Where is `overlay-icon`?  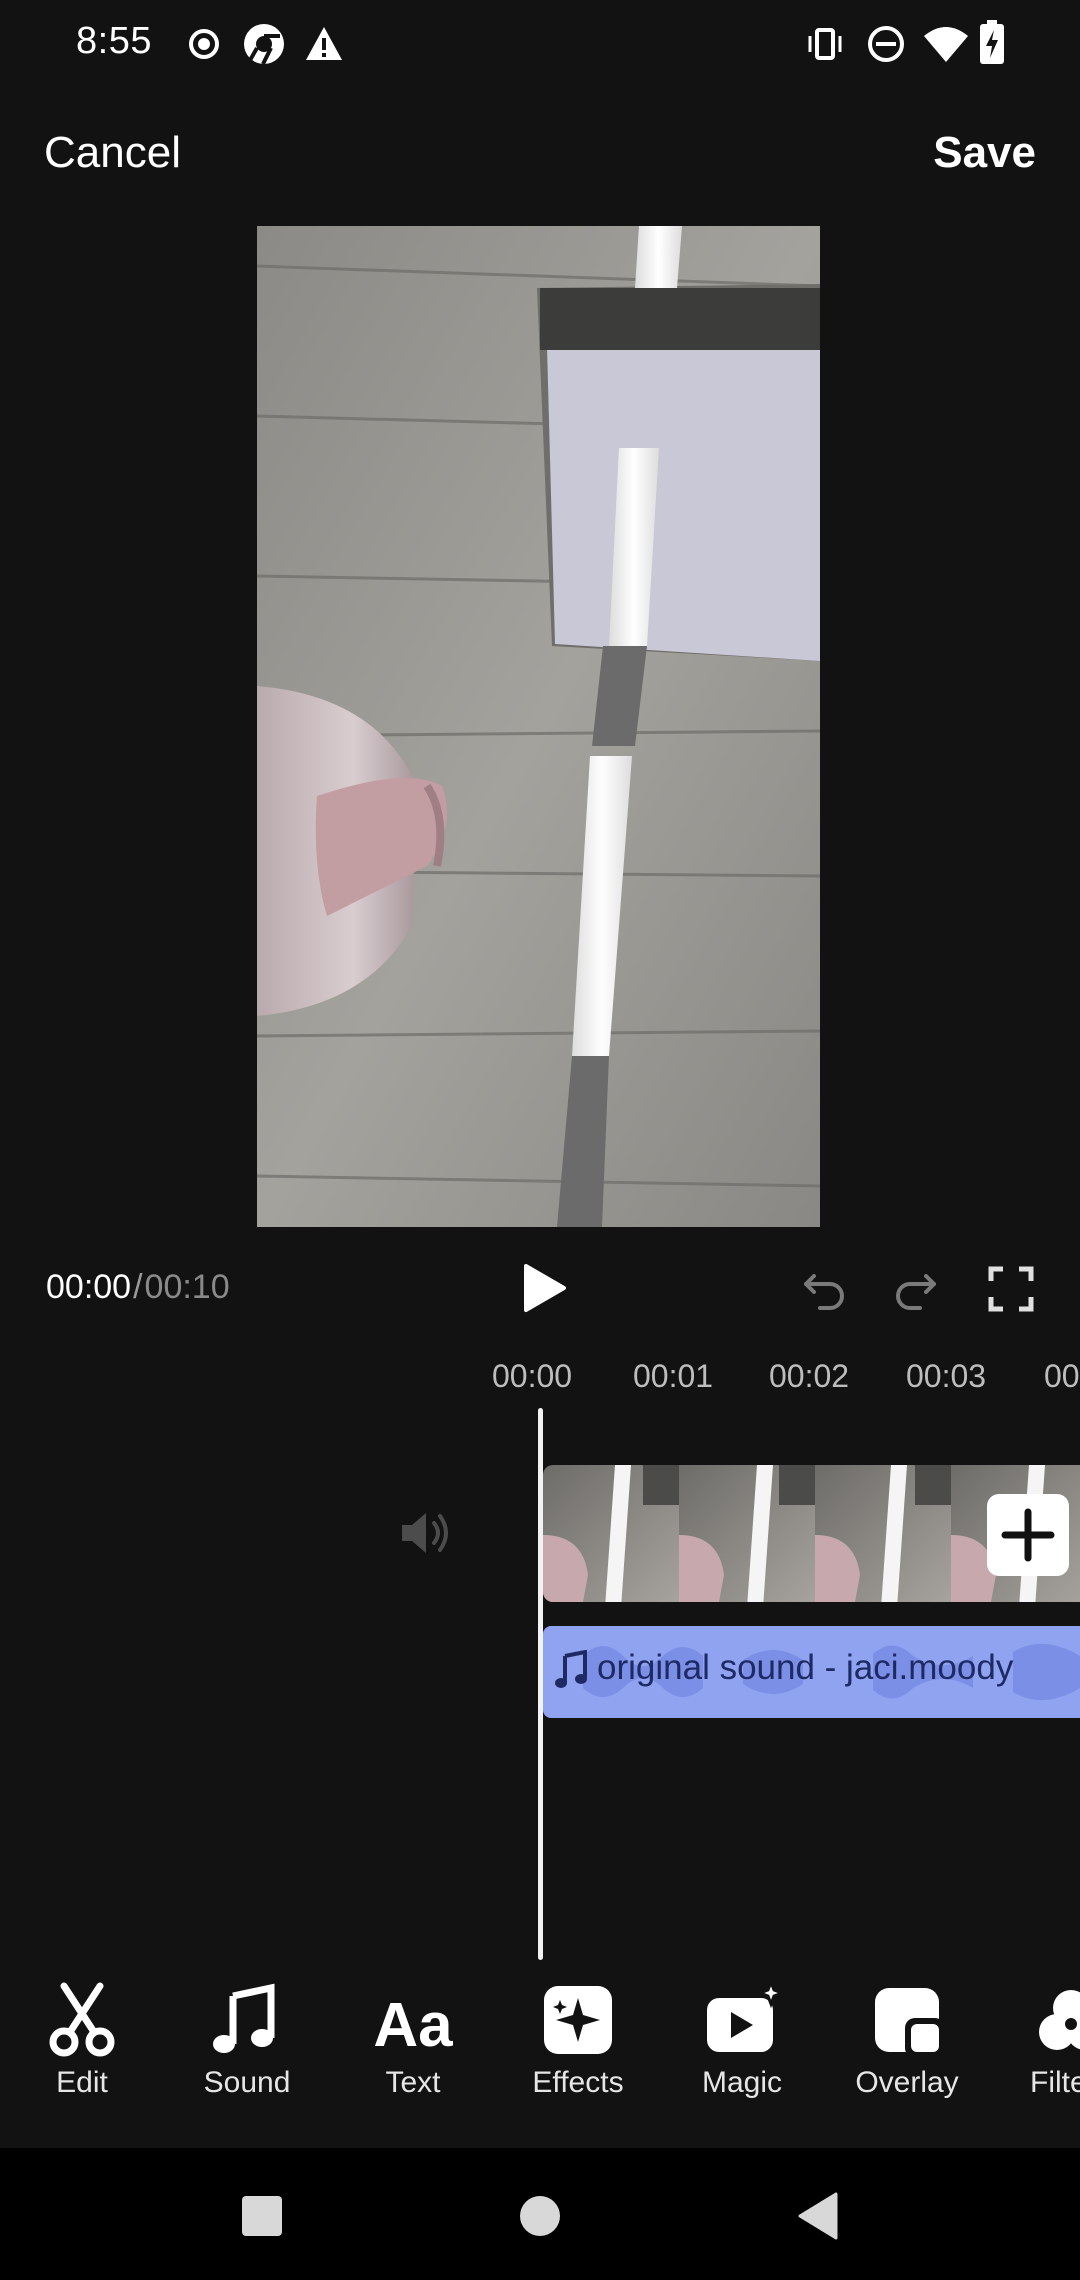 overlay-icon is located at coordinates (910, 2023).